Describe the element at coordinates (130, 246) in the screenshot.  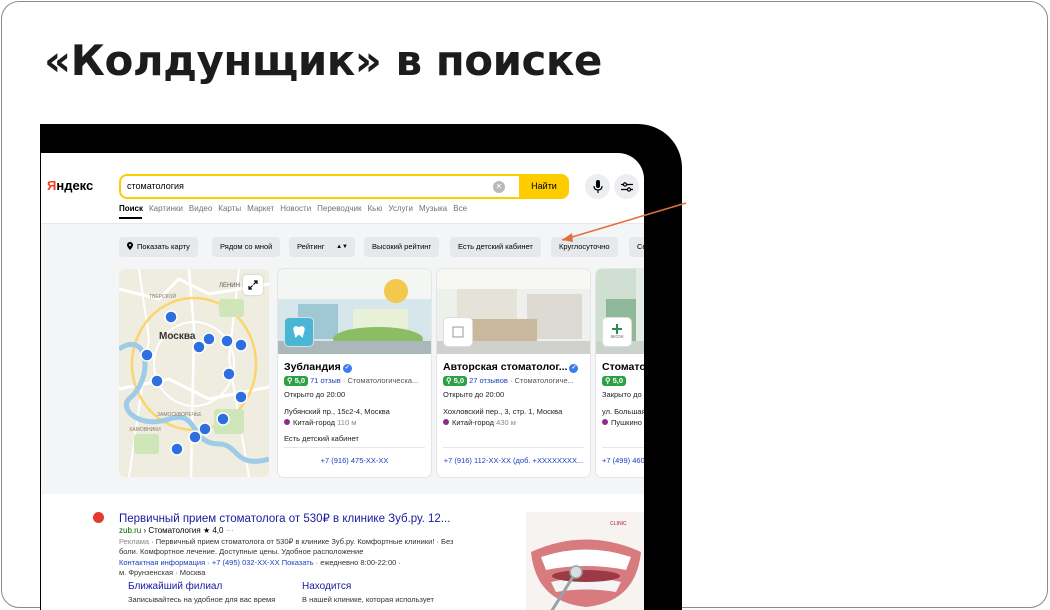
I see `map-pin-icon` at that location.